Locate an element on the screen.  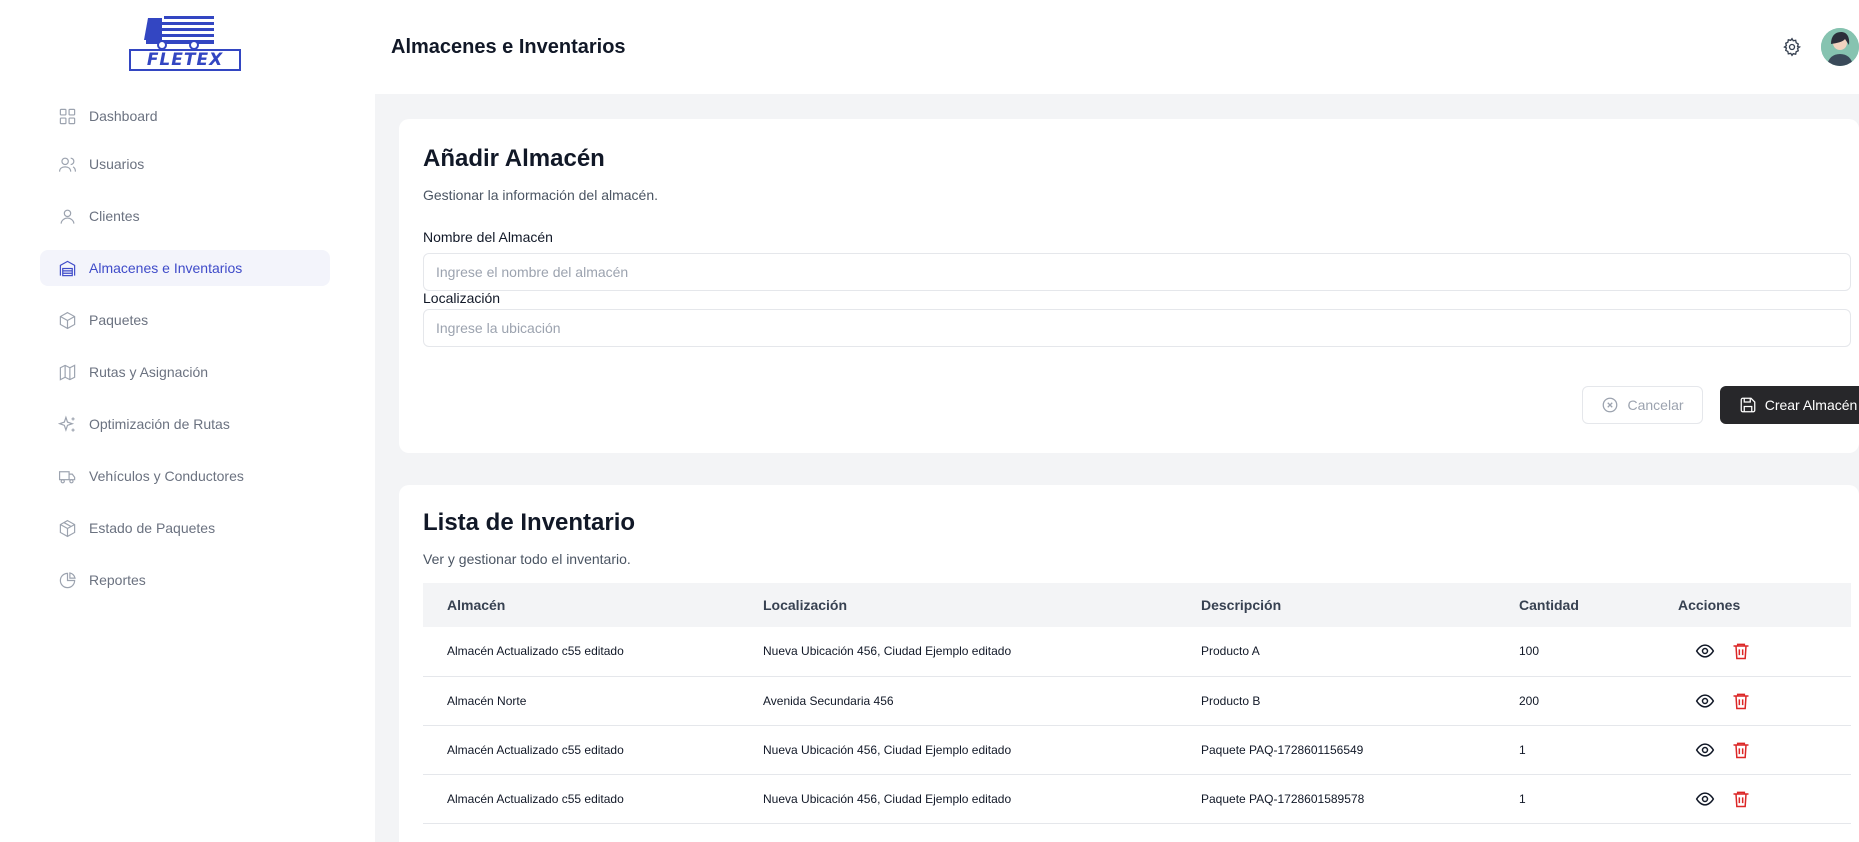
top-header: Almacenes e Inventarios is located at coordinates (1117, 47).